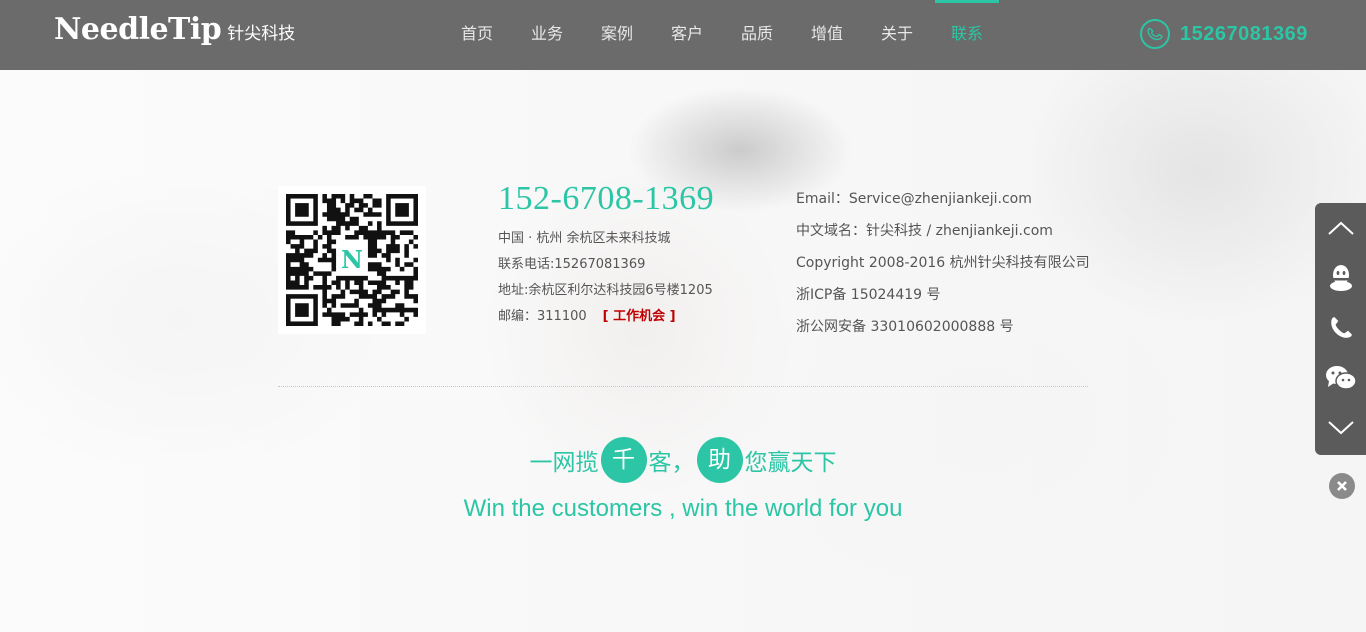  What do you see at coordinates (671, 463) in the screenshot?
I see `slogan-part-2: 客，` at bounding box center [671, 463].